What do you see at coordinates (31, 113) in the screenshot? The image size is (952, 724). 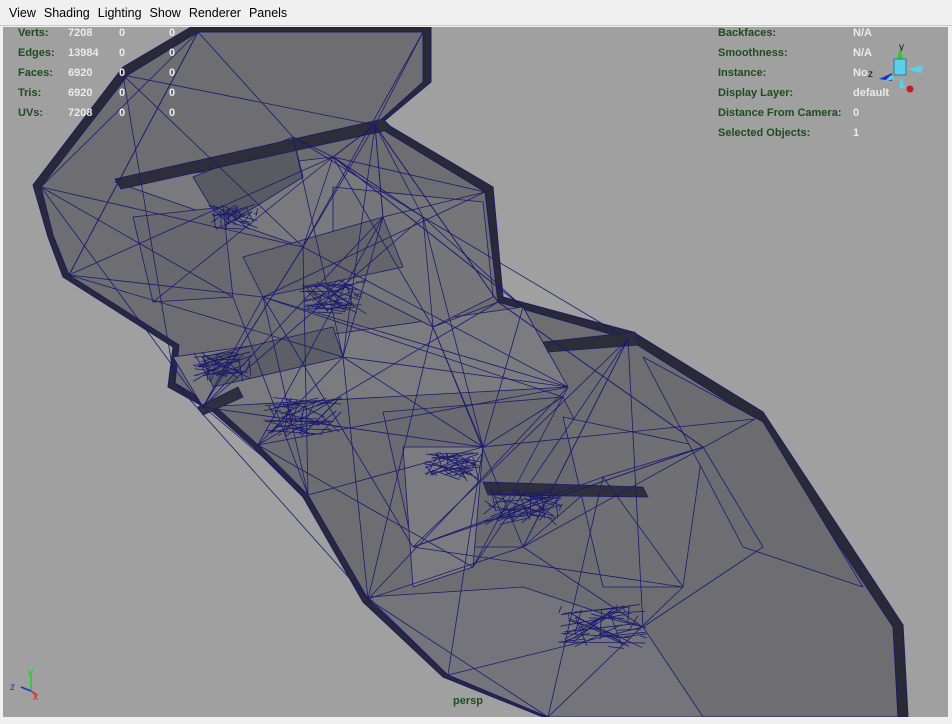 I see `hud-label: UVs:` at bounding box center [31, 113].